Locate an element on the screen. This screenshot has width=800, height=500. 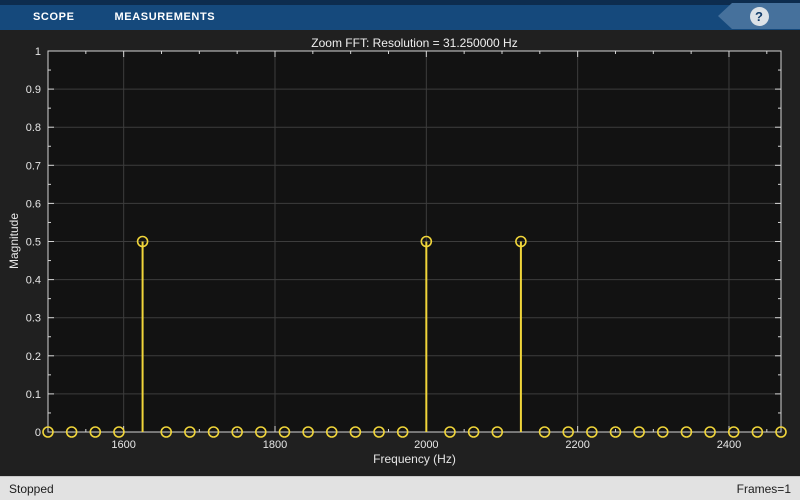
x-tick-label: 2400 is located at coordinates (729, 445).